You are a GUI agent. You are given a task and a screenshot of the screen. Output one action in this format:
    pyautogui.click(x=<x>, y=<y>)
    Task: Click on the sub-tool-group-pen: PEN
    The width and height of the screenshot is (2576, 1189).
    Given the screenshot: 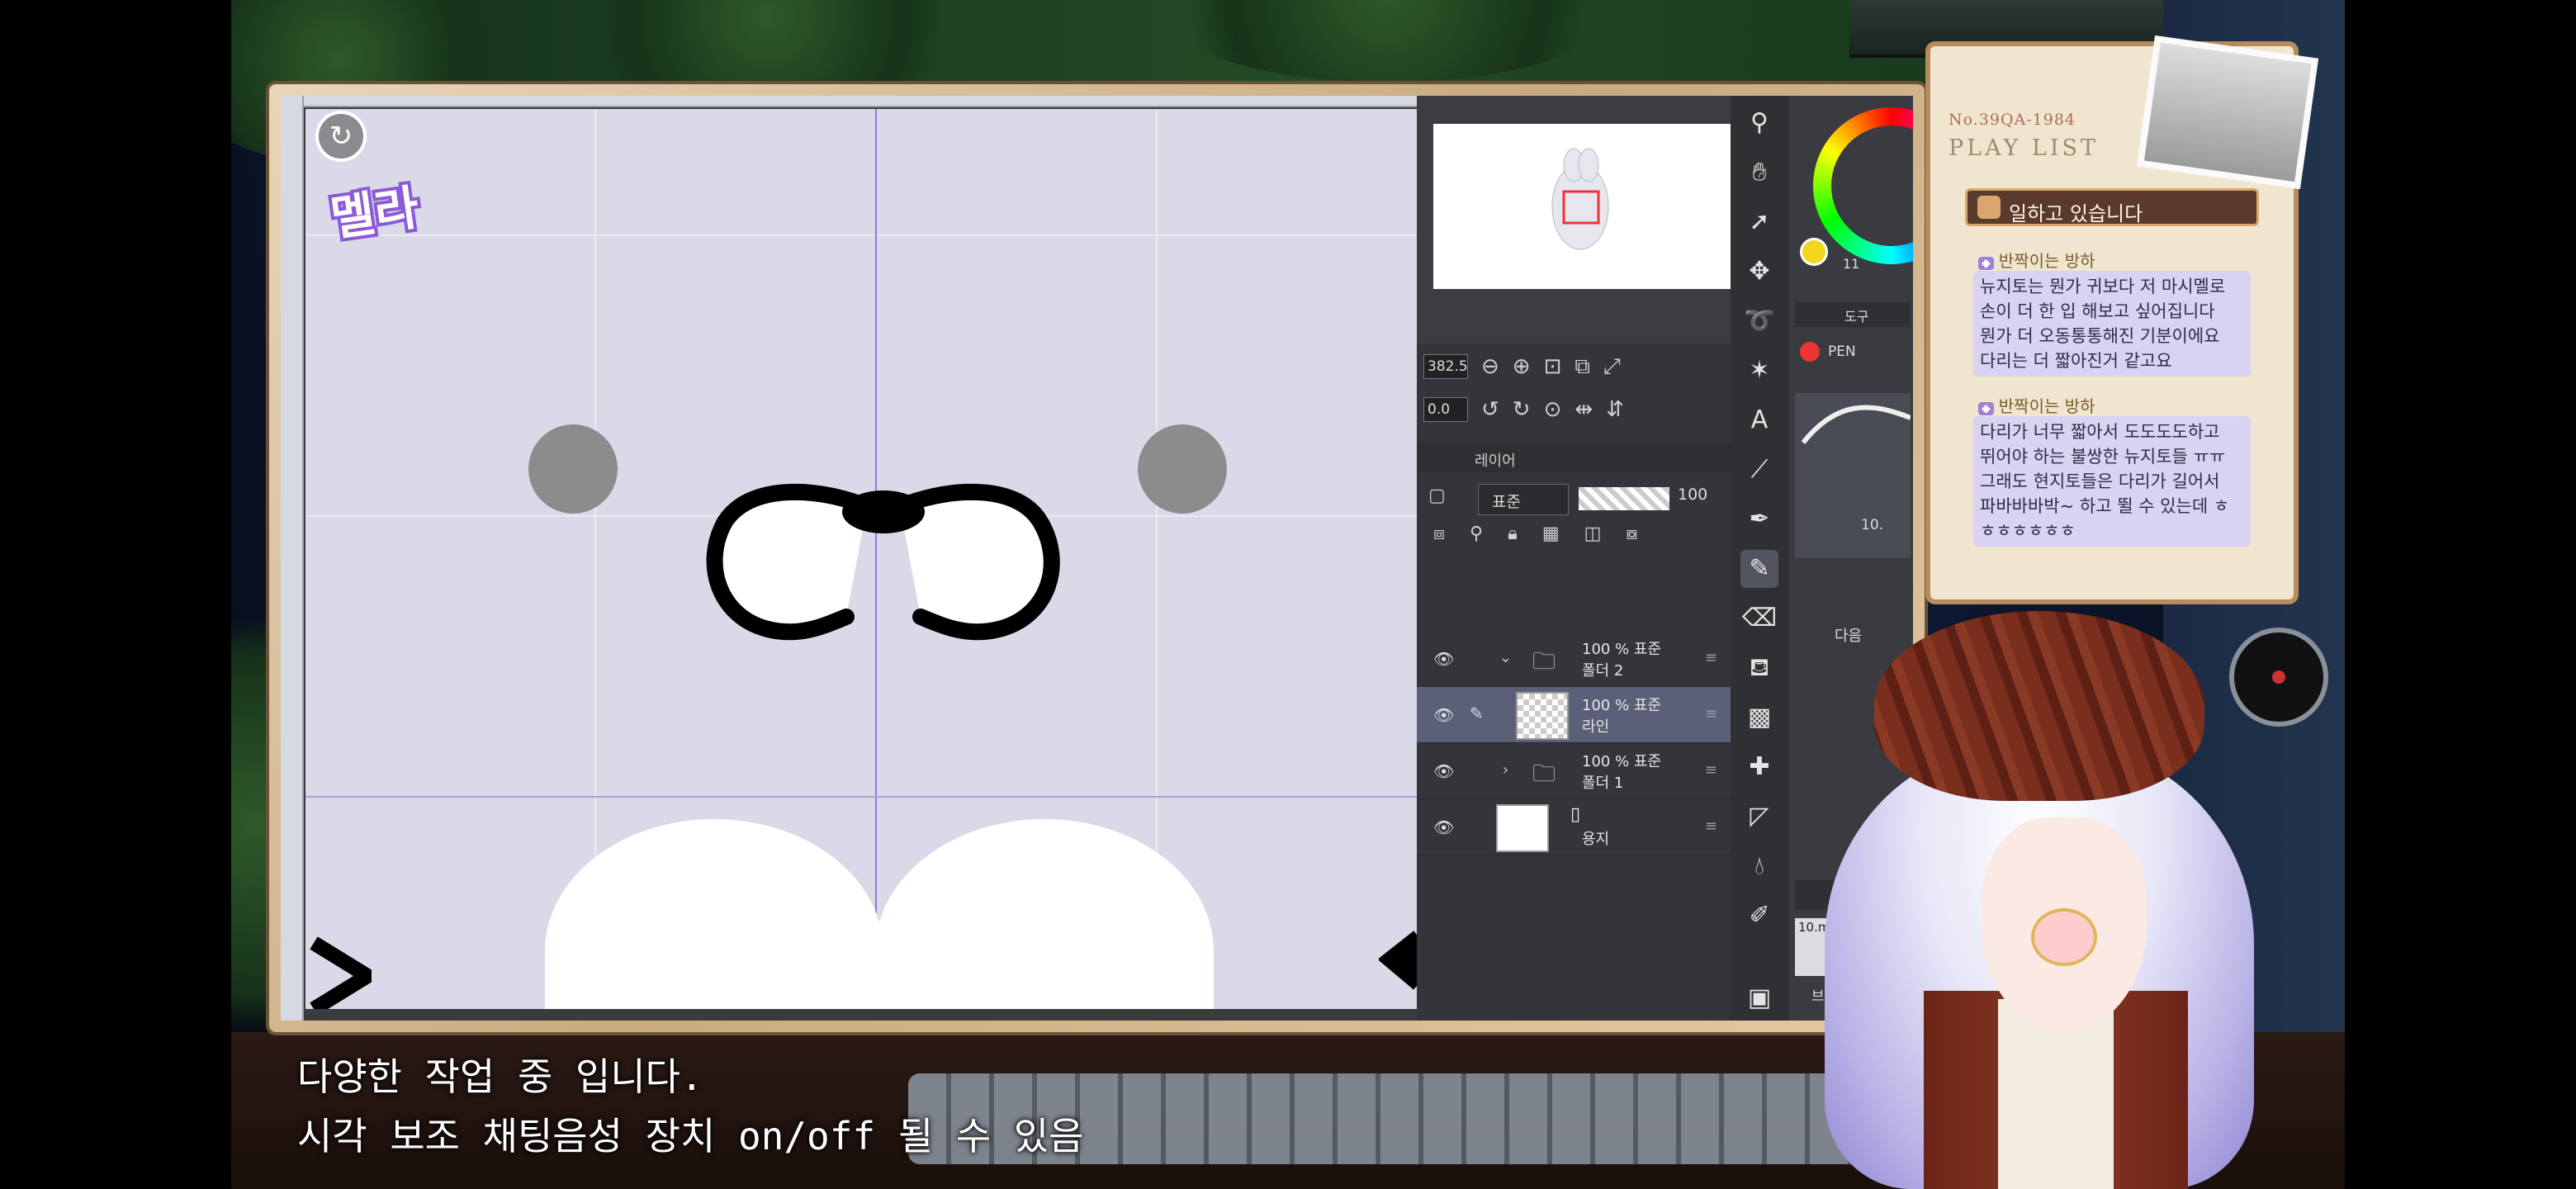 What is the action you would take?
    pyautogui.click(x=1853, y=351)
    